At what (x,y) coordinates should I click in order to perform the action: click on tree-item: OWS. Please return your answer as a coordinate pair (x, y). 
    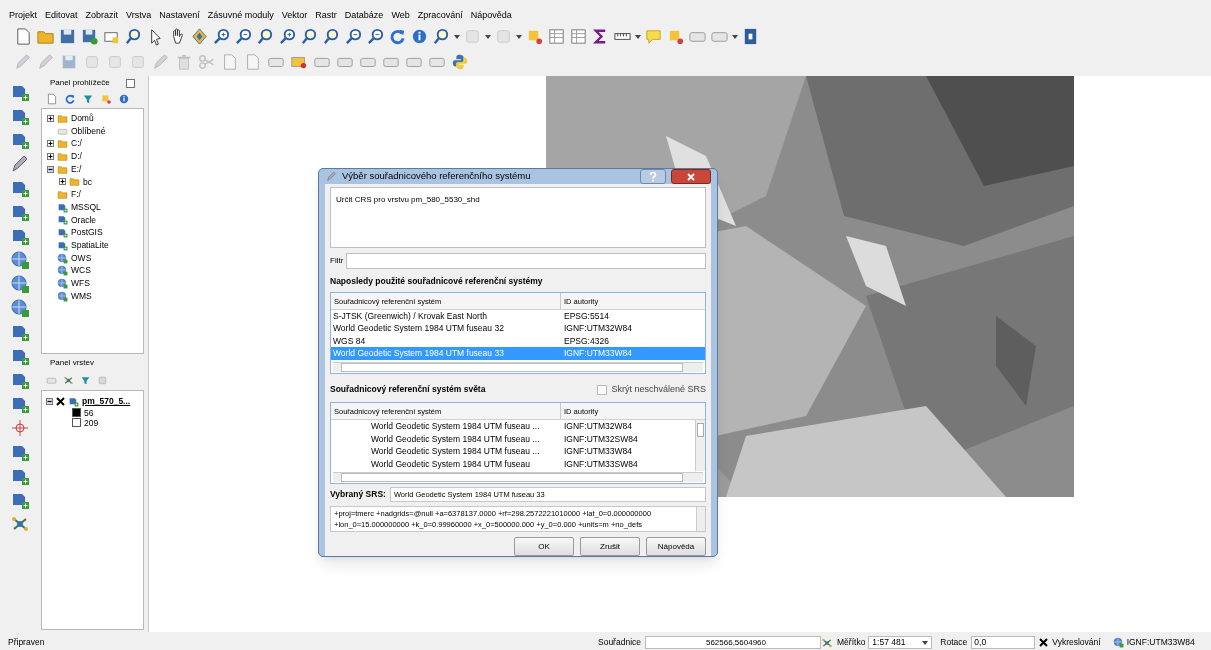
    Looking at the image, I should click on (81, 258).